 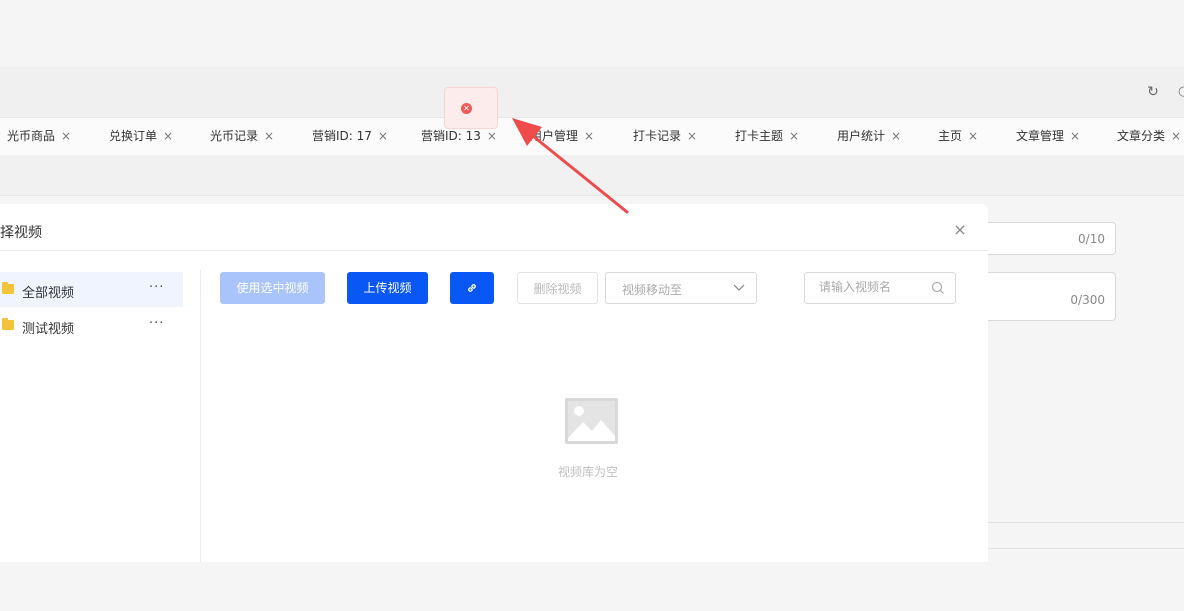 I want to click on tab-home: 主页 ×, so click(x=958, y=136).